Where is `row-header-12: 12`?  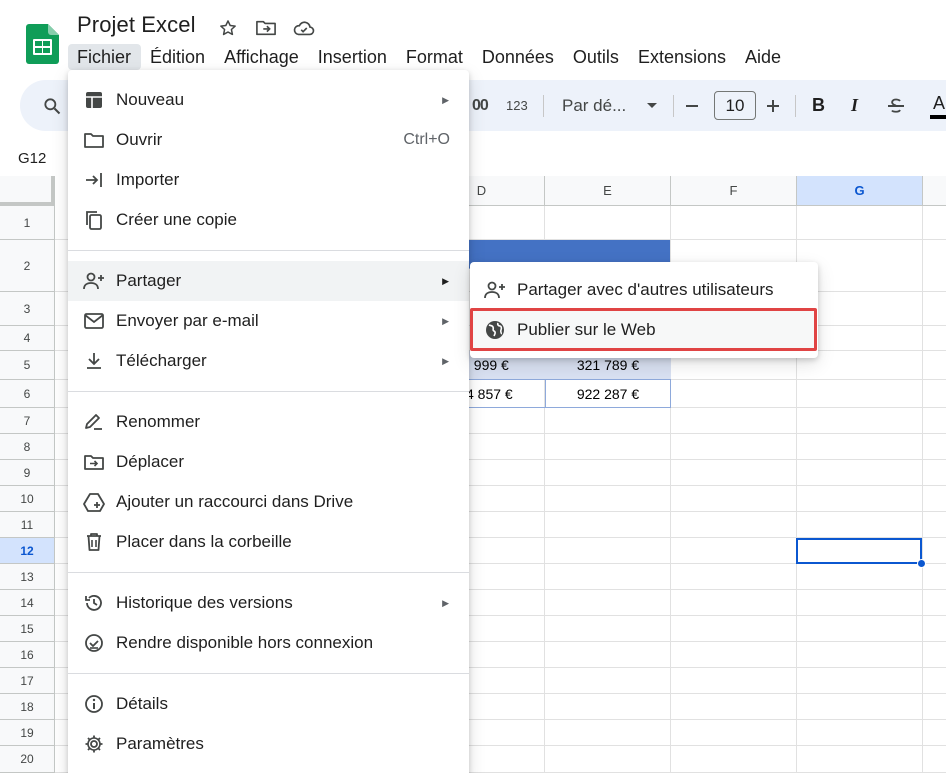 row-header-12: 12 is located at coordinates (27, 551).